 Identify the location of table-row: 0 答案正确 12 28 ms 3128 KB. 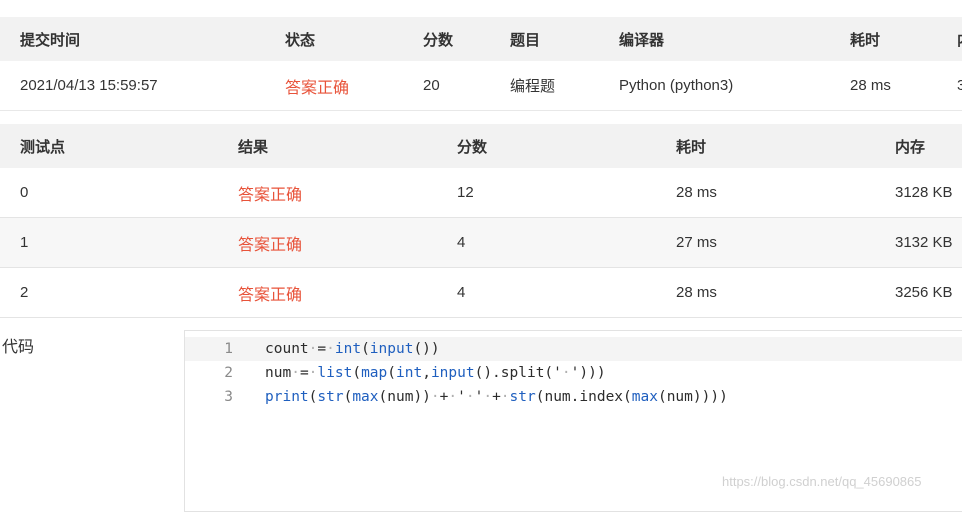
(481, 193).